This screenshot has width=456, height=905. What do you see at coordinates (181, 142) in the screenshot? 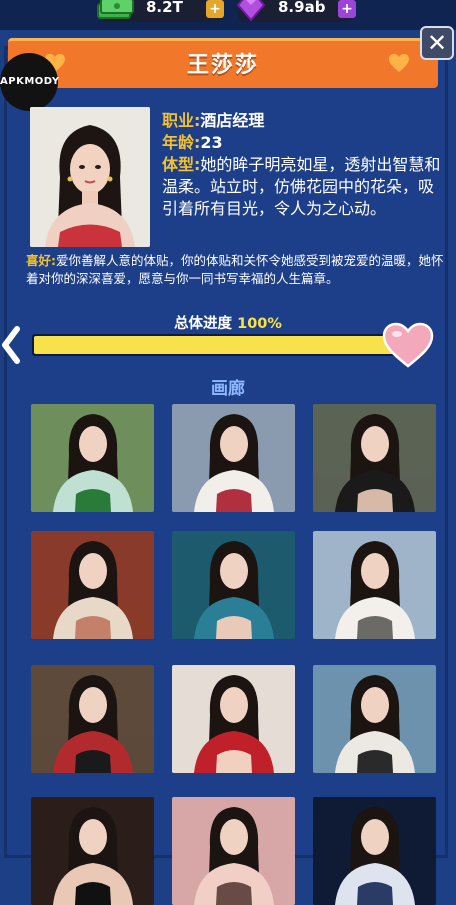
I see `age-label: 年龄:` at bounding box center [181, 142].